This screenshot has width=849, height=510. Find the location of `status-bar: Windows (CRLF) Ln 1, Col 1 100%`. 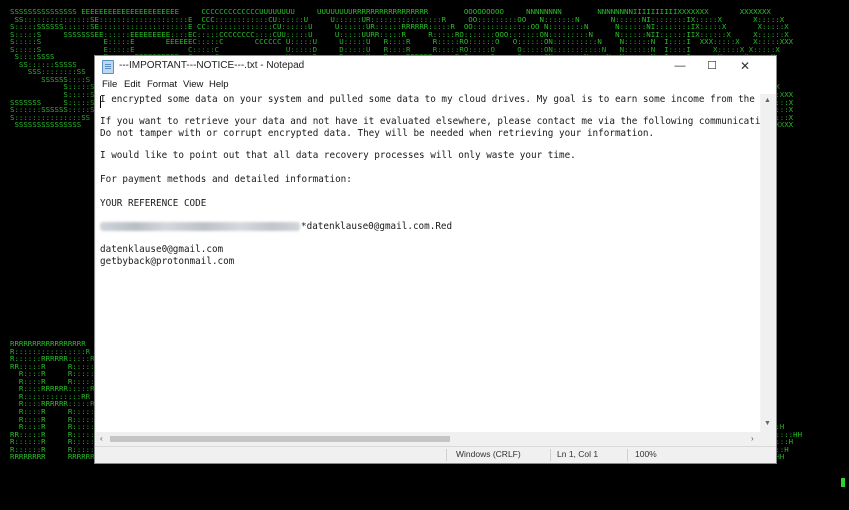

status-bar: Windows (CRLF) Ln 1, Col 1 100% is located at coordinates (435, 454).